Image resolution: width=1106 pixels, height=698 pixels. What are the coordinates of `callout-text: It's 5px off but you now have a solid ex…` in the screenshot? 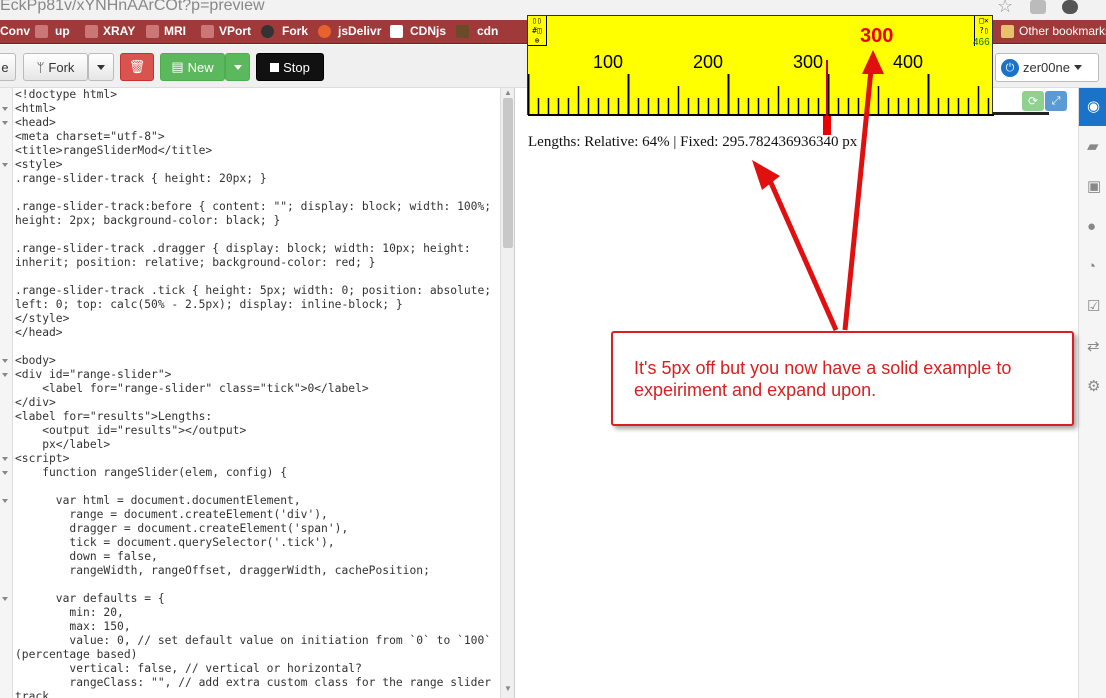 It's located at (823, 379).